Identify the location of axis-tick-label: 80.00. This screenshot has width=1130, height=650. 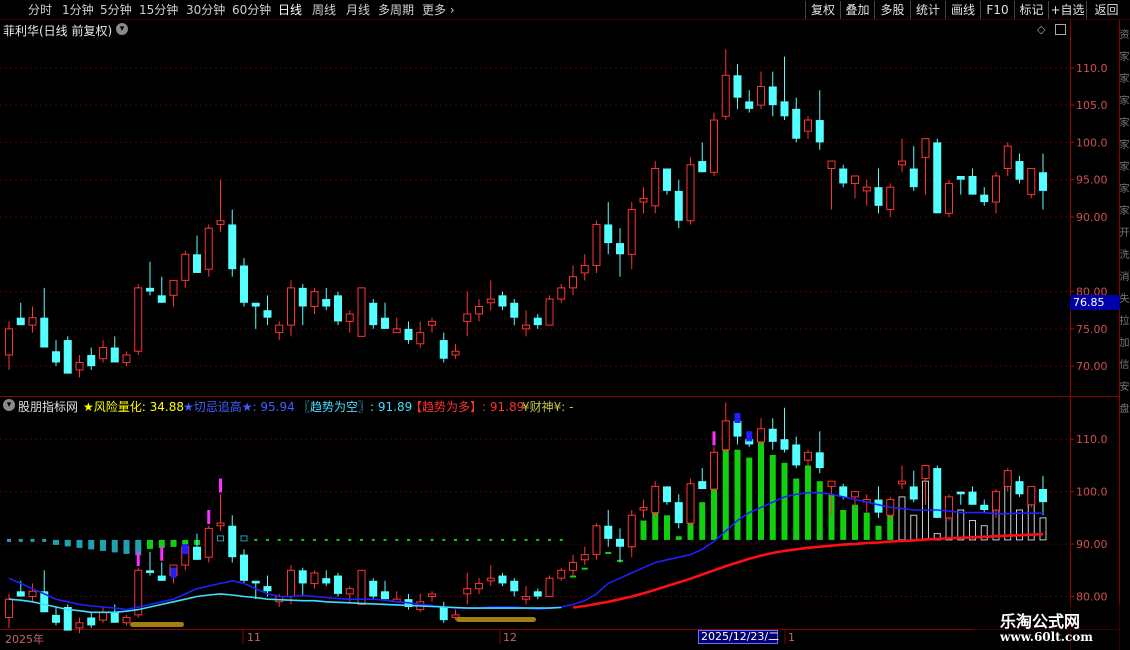
(1092, 597).